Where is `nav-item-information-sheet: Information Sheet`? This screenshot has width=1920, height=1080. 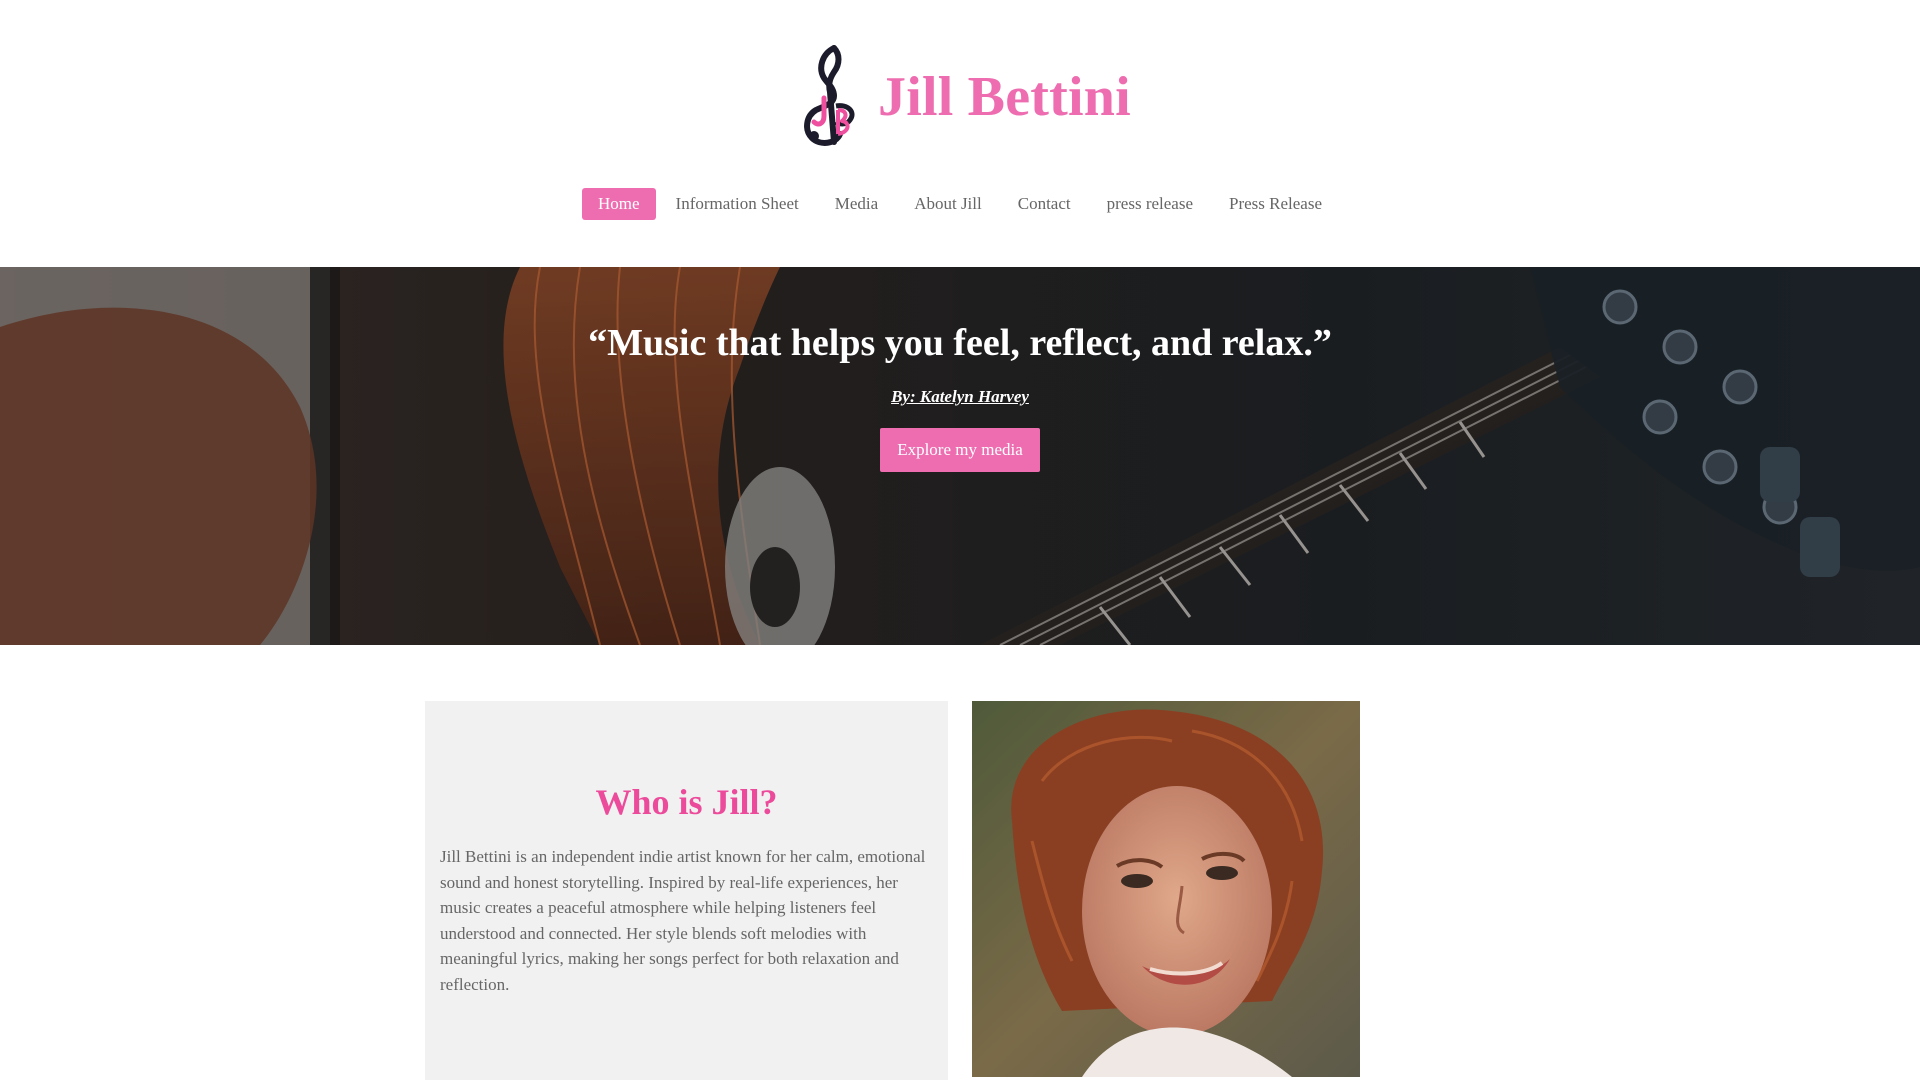 nav-item-information-sheet: Information Sheet is located at coordinates (737, 204).